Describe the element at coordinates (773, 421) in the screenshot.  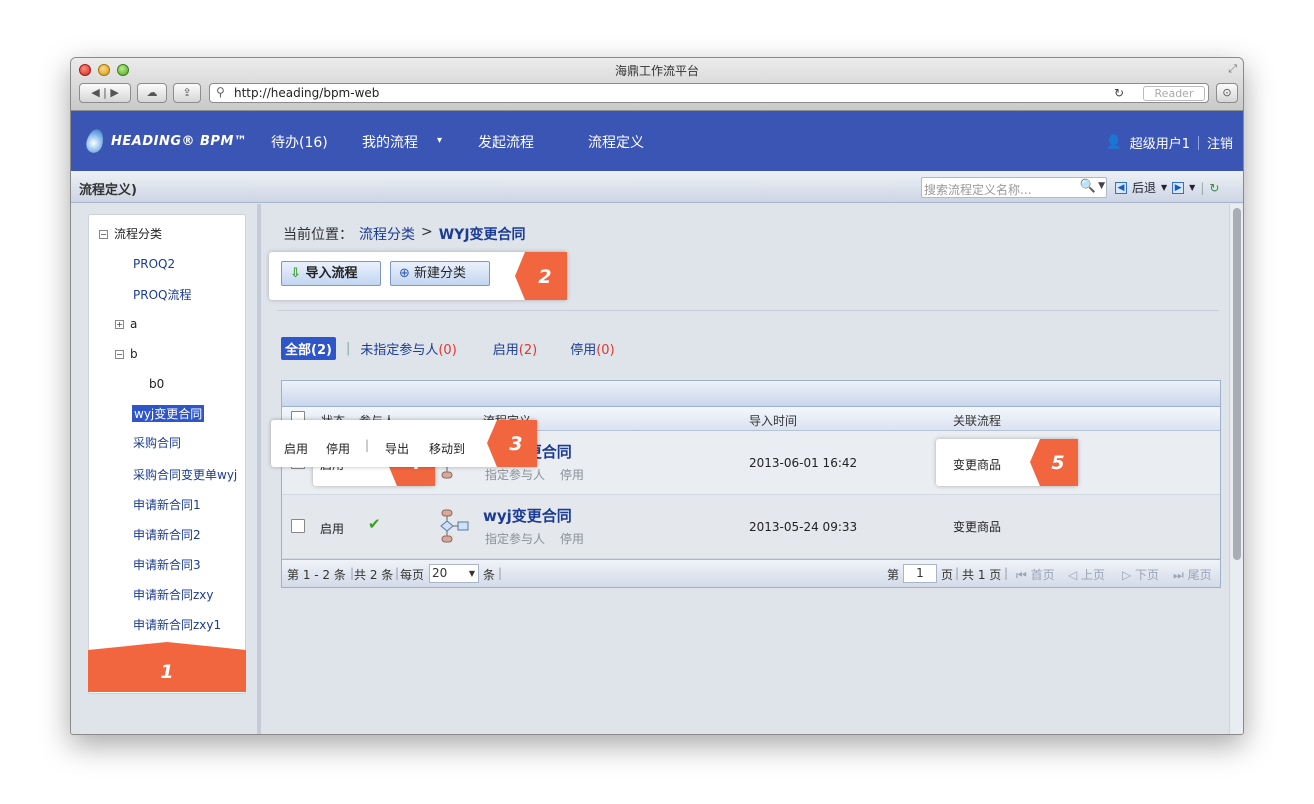
I see `col-import-time: 导入时间` at that location.